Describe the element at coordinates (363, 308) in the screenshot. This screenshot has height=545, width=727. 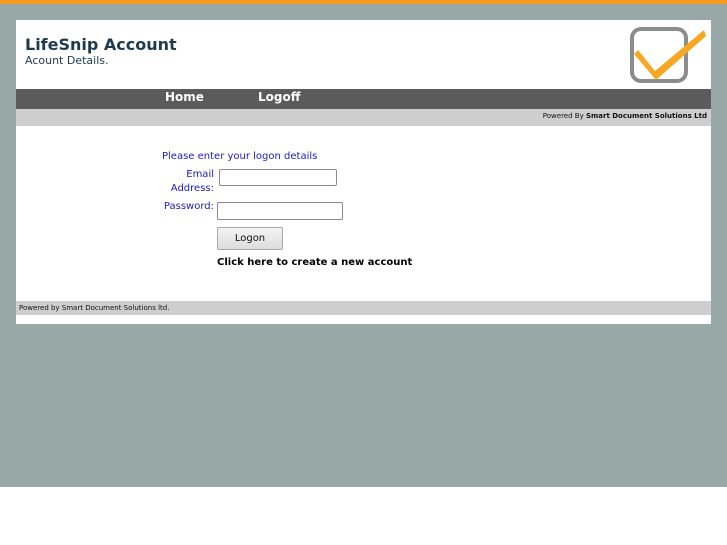
I see `footer-bar: Powered by Smart Document Solutions ltd.` at that location.